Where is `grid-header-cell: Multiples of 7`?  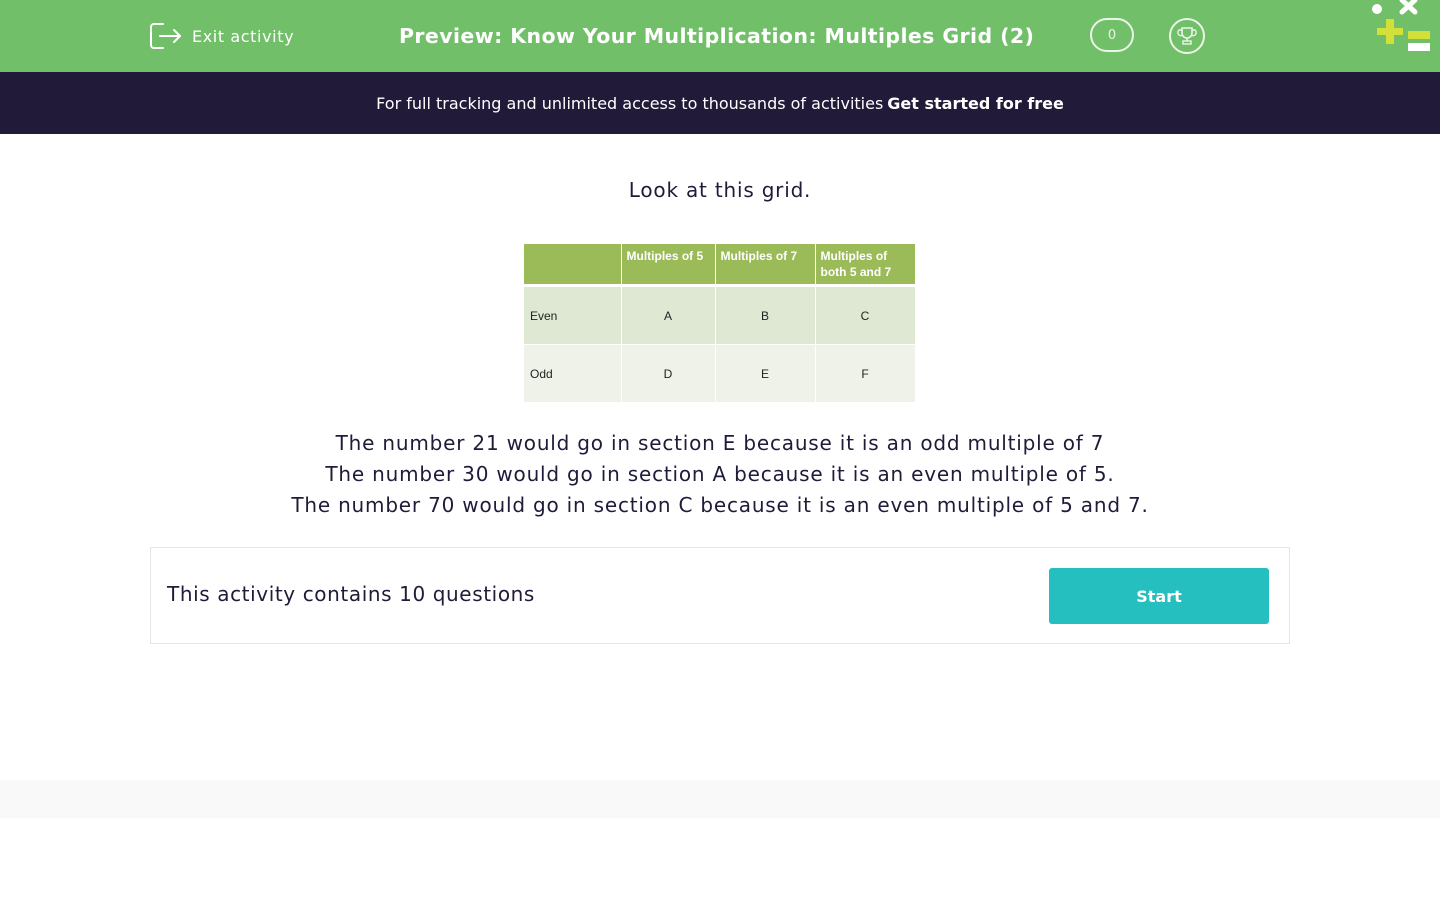 grid-header-cell: Multiples of 7 is located at coordinates (765, 265).